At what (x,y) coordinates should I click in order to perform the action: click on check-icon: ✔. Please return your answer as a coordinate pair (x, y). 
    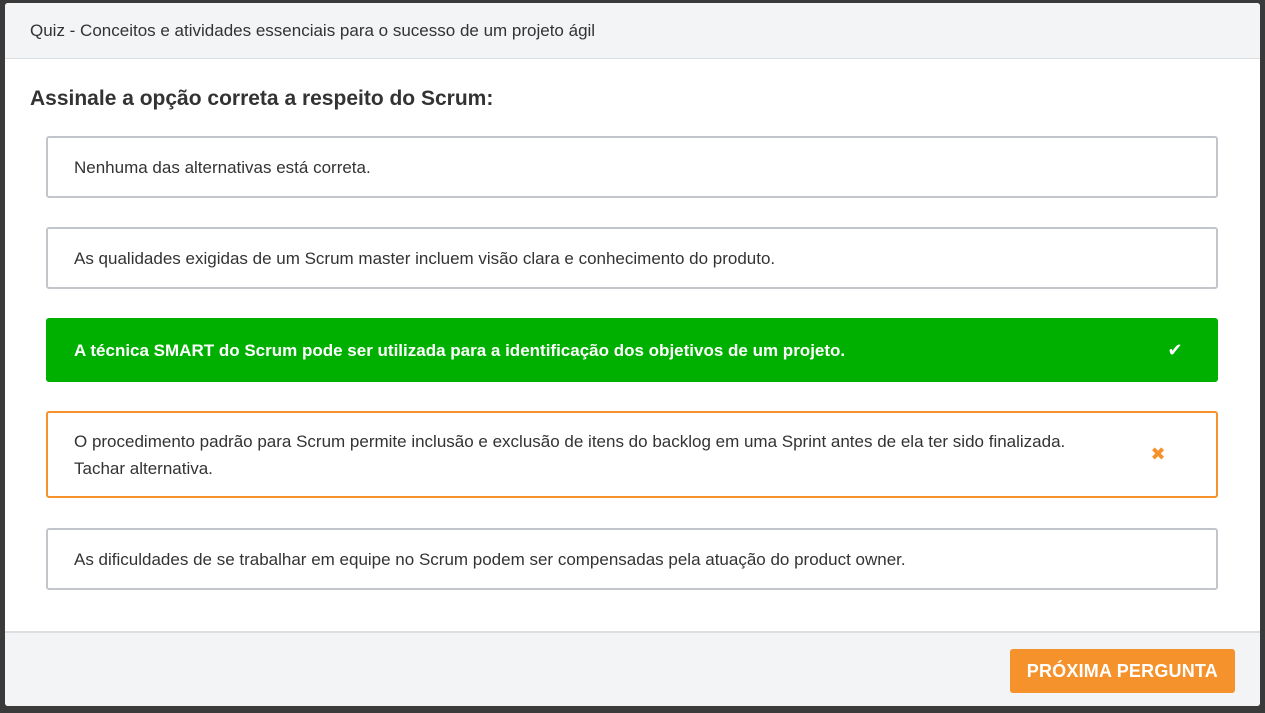
    Looking at the image, I should click on (1175, 349).